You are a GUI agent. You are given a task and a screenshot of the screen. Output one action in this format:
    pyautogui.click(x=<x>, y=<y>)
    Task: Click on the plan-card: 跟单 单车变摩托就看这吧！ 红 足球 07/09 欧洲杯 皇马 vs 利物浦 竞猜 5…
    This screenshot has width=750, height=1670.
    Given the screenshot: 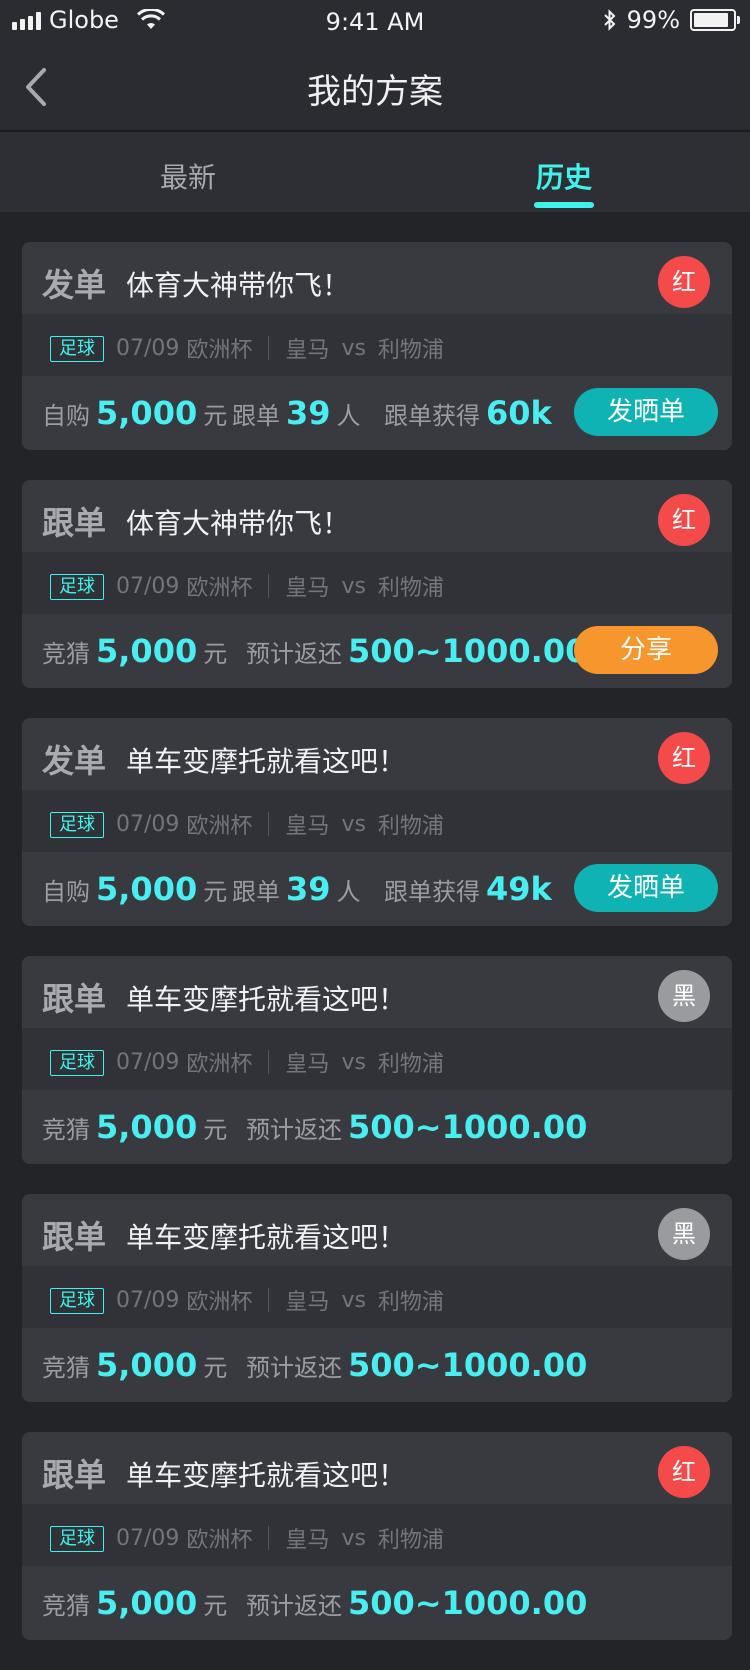 What is the action you would take?
    pyautogui.click(x=377, y=1536)
    